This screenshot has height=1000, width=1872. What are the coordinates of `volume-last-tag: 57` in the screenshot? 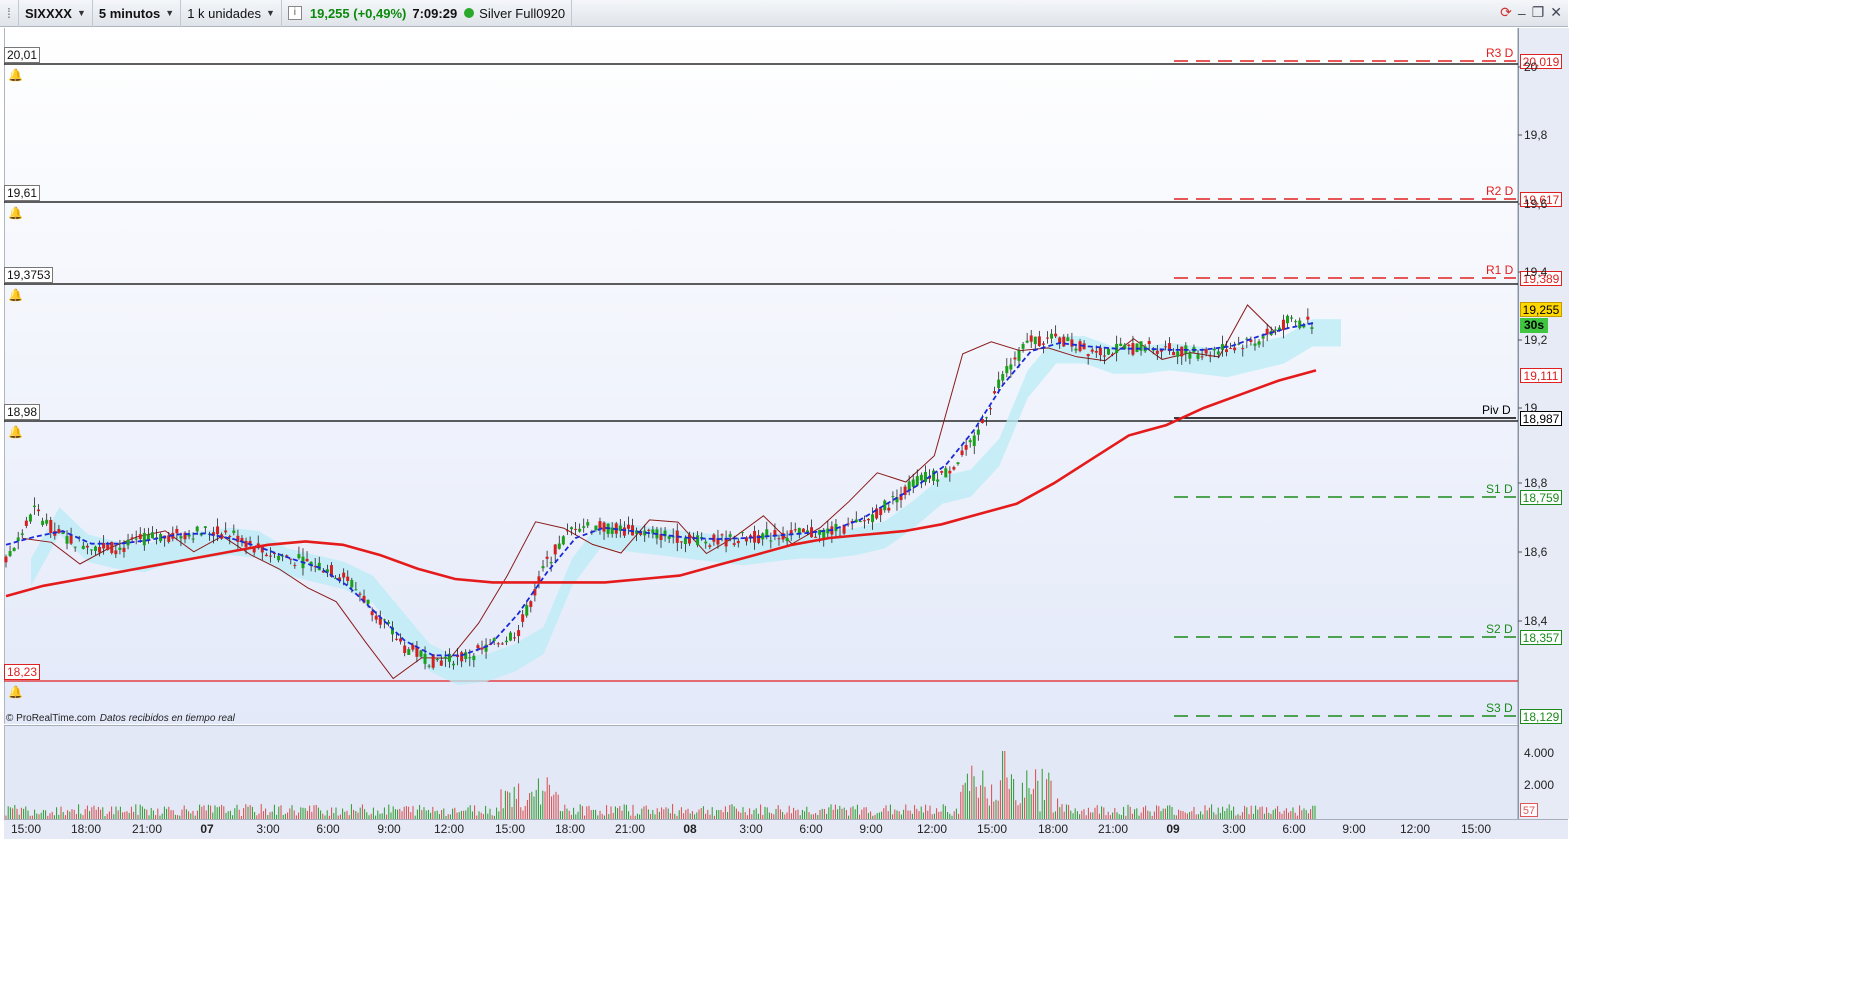 It's located at (1529, 810).